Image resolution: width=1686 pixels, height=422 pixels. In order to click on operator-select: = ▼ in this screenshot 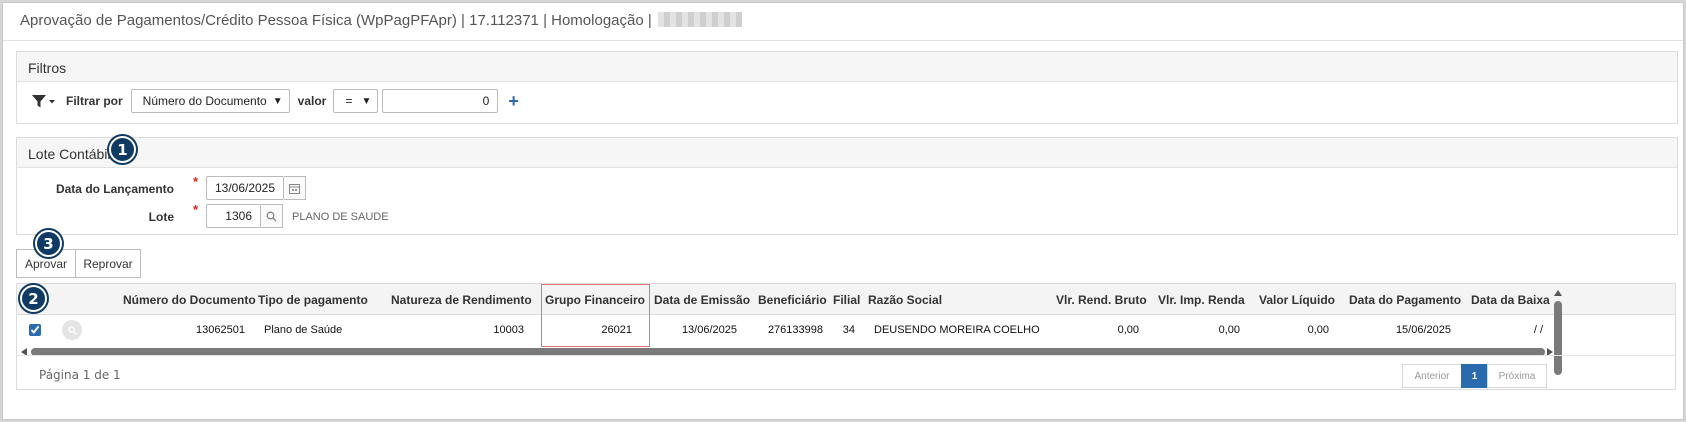, I will do `click(356, 101)`.